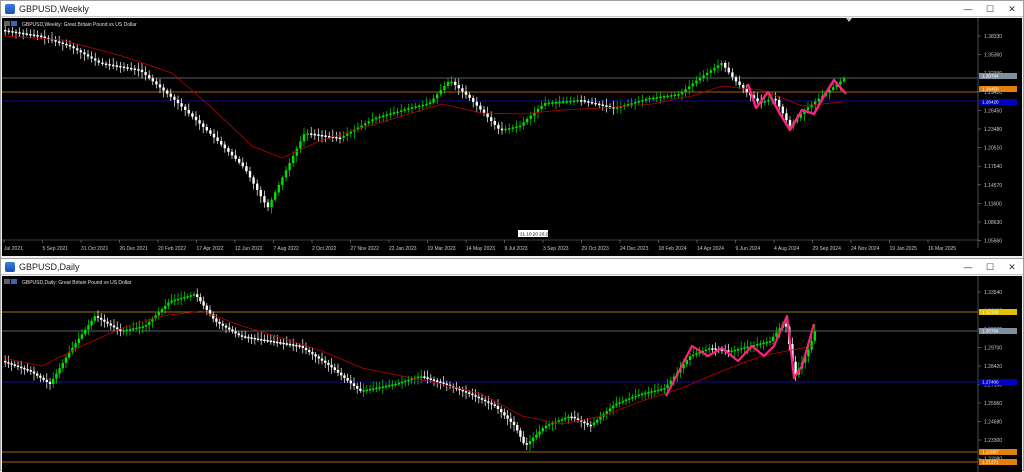 This screenshot has width=1024, height=472. Describe the element at coordinates (990, 452) in the screenshot. I see `price-label-text: 1.22087` at that location.